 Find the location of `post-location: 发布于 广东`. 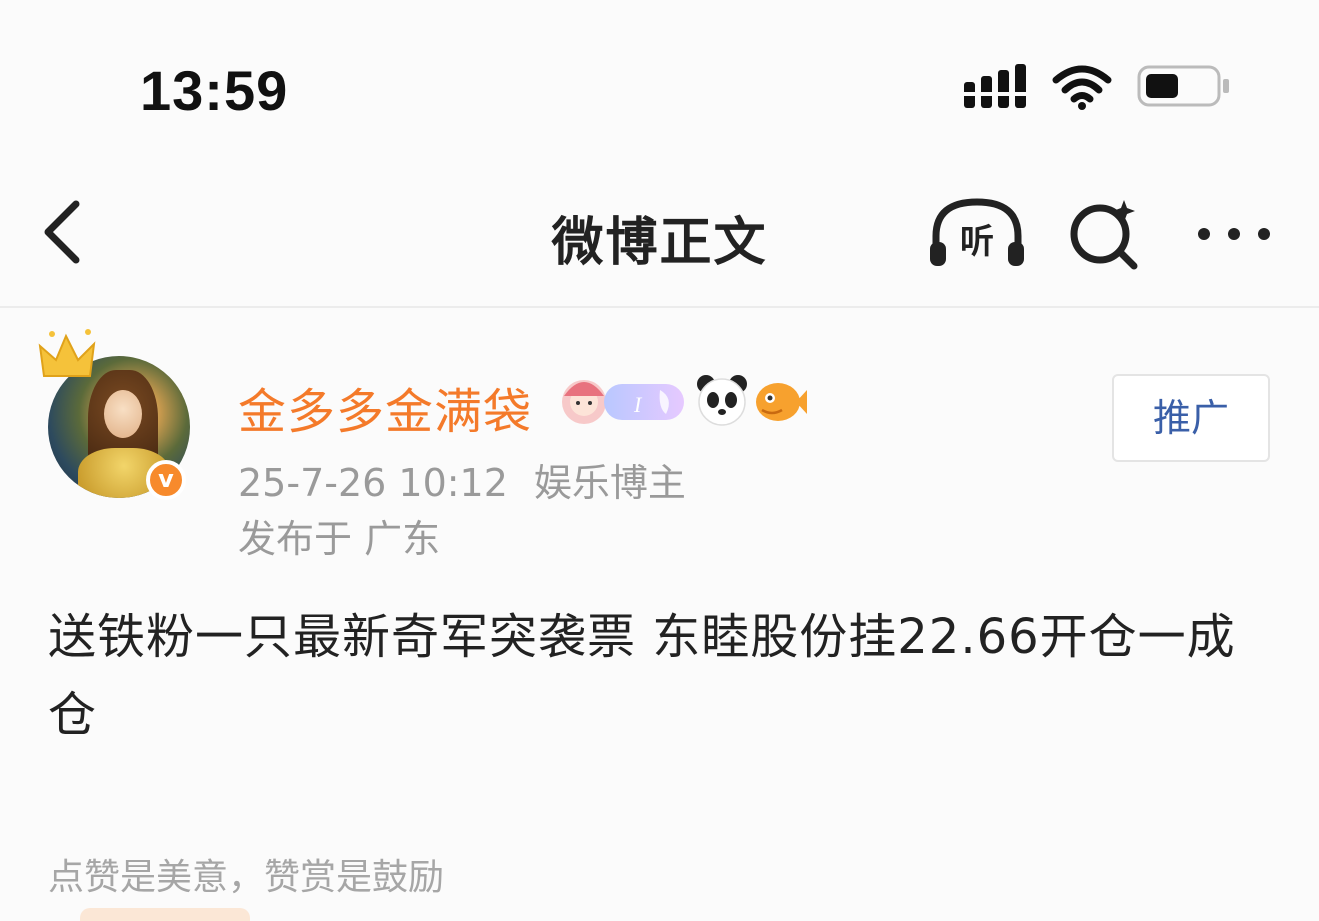

post-location: 发布于 广东 is located at coordinates (339, 539).